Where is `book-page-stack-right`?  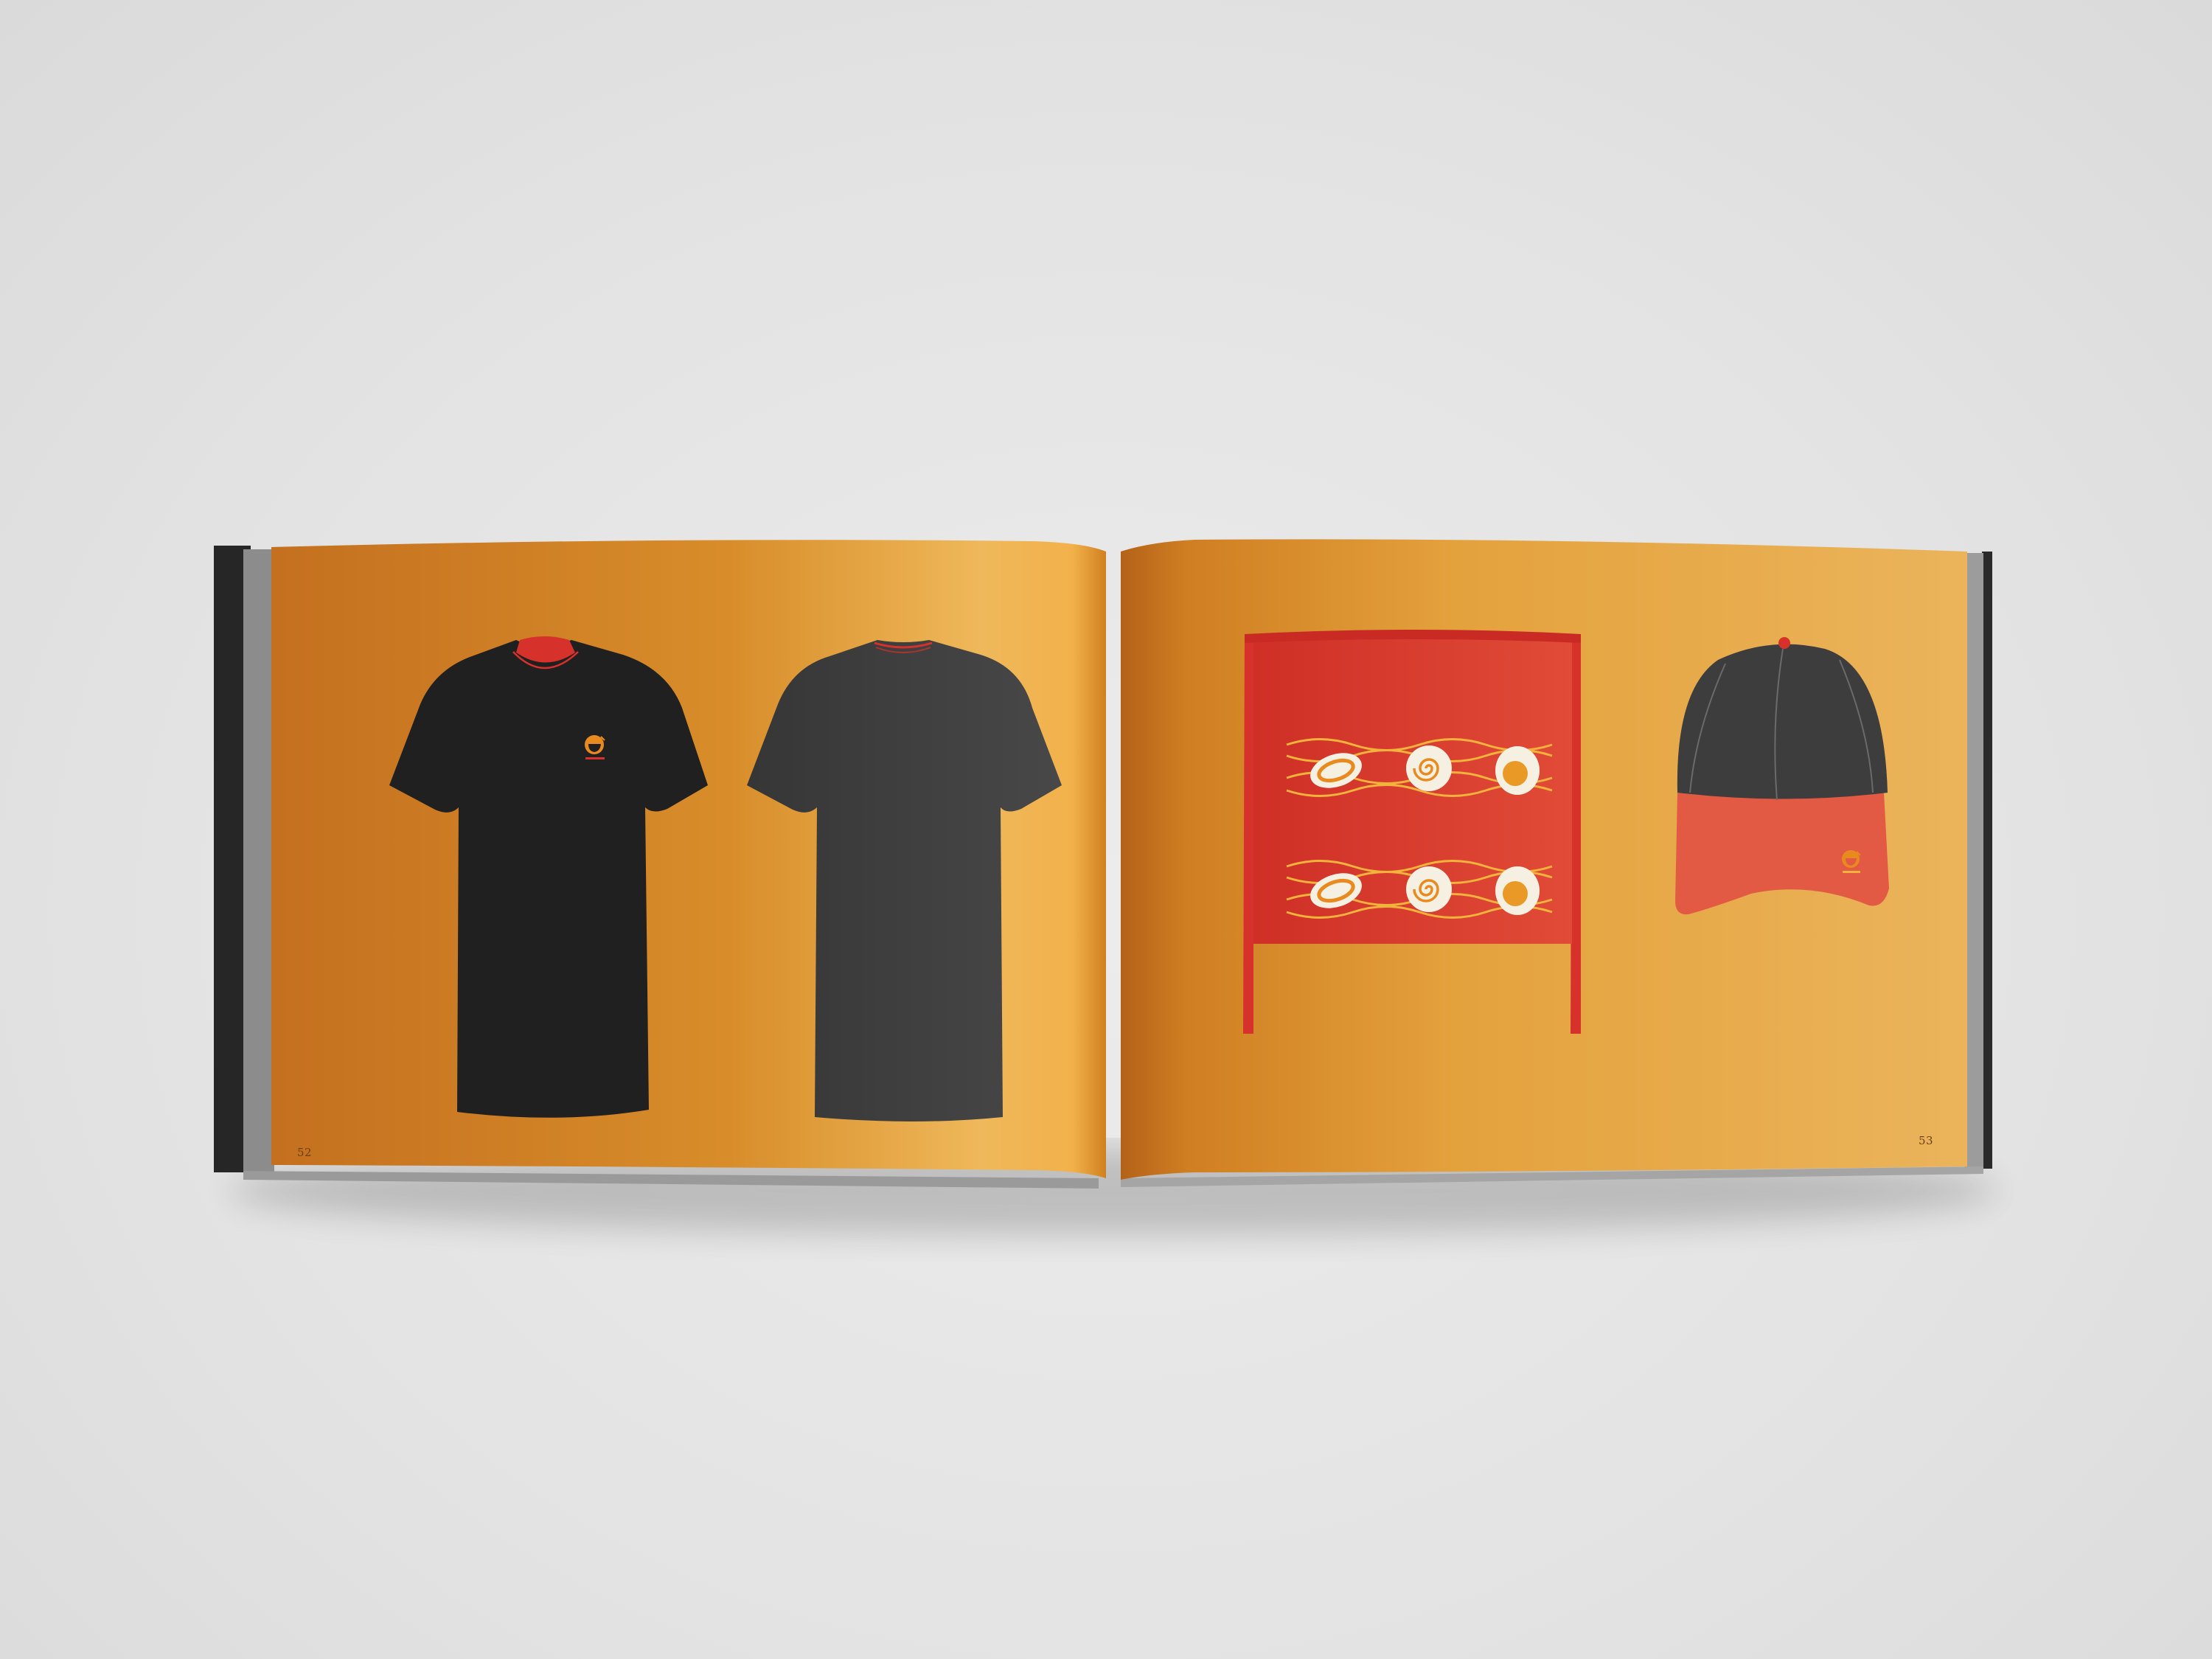 book-page-stack-right is located at coordinates (1974, 861).